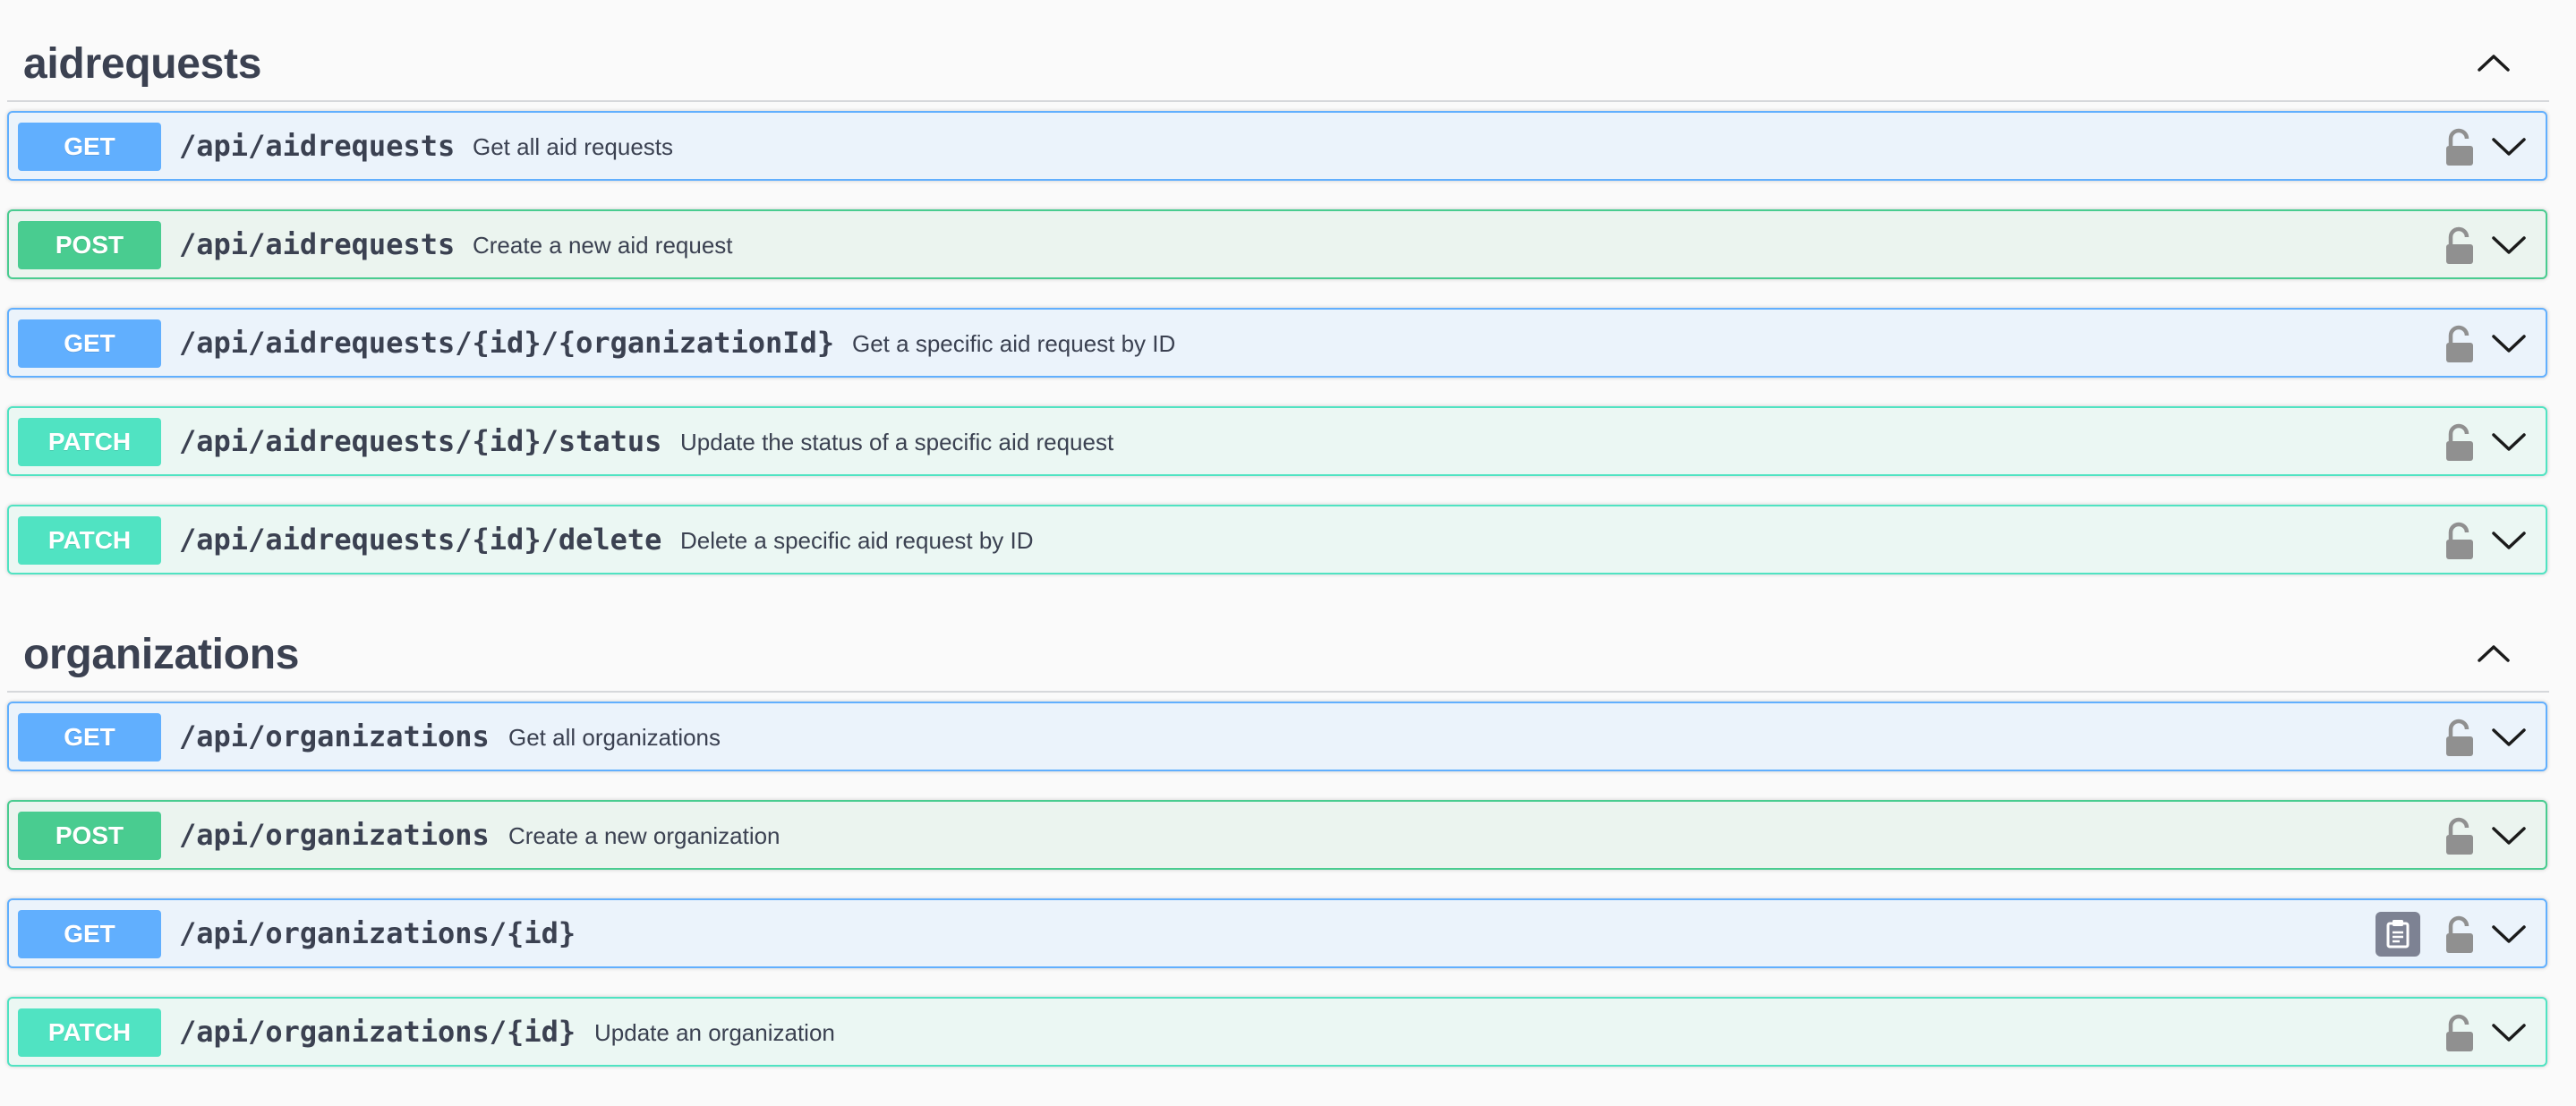 The width and height of the screenshot is (2576, 1106). What do you see at coordinates (507, 343) in the screenshot?
I see `operation-path: /api/aidrequests/{id}/{organizationId}` at bounding box center [507, 343].